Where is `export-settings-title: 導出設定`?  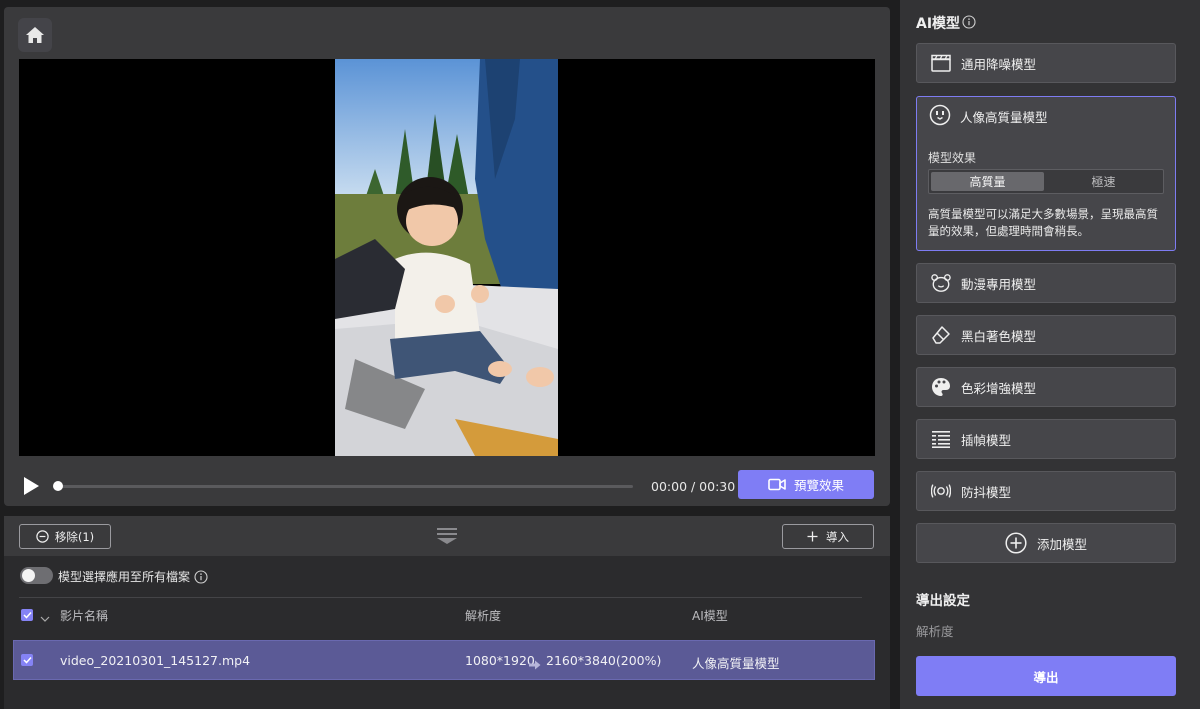 export-settings-title: 導出設定 is located at coordinates (943, 601).